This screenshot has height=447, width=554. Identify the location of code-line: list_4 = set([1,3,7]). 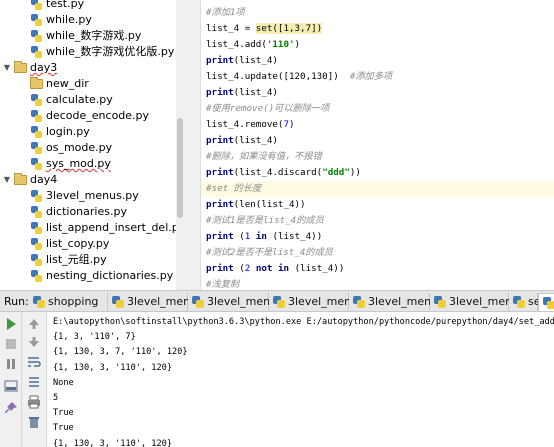
(377, 29).